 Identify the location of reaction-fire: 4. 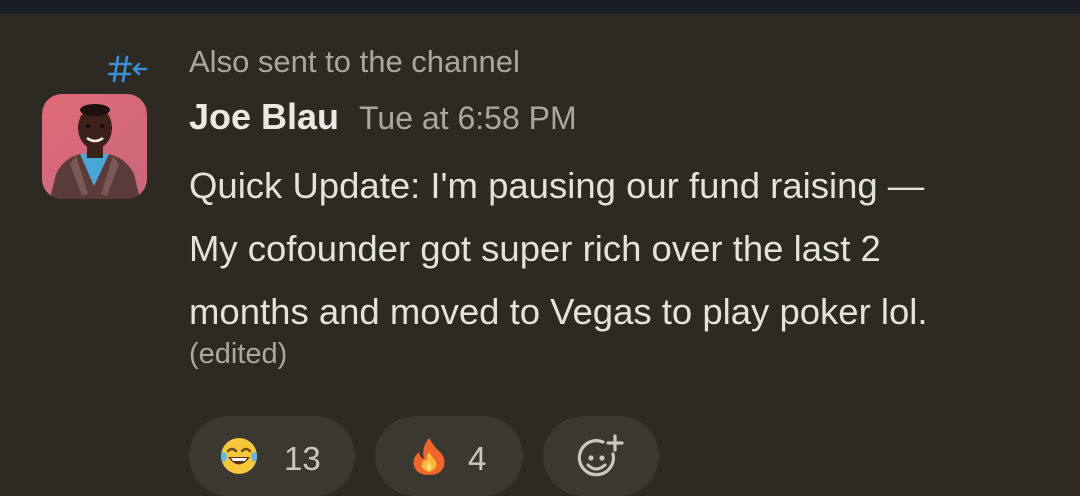
(449, 456).